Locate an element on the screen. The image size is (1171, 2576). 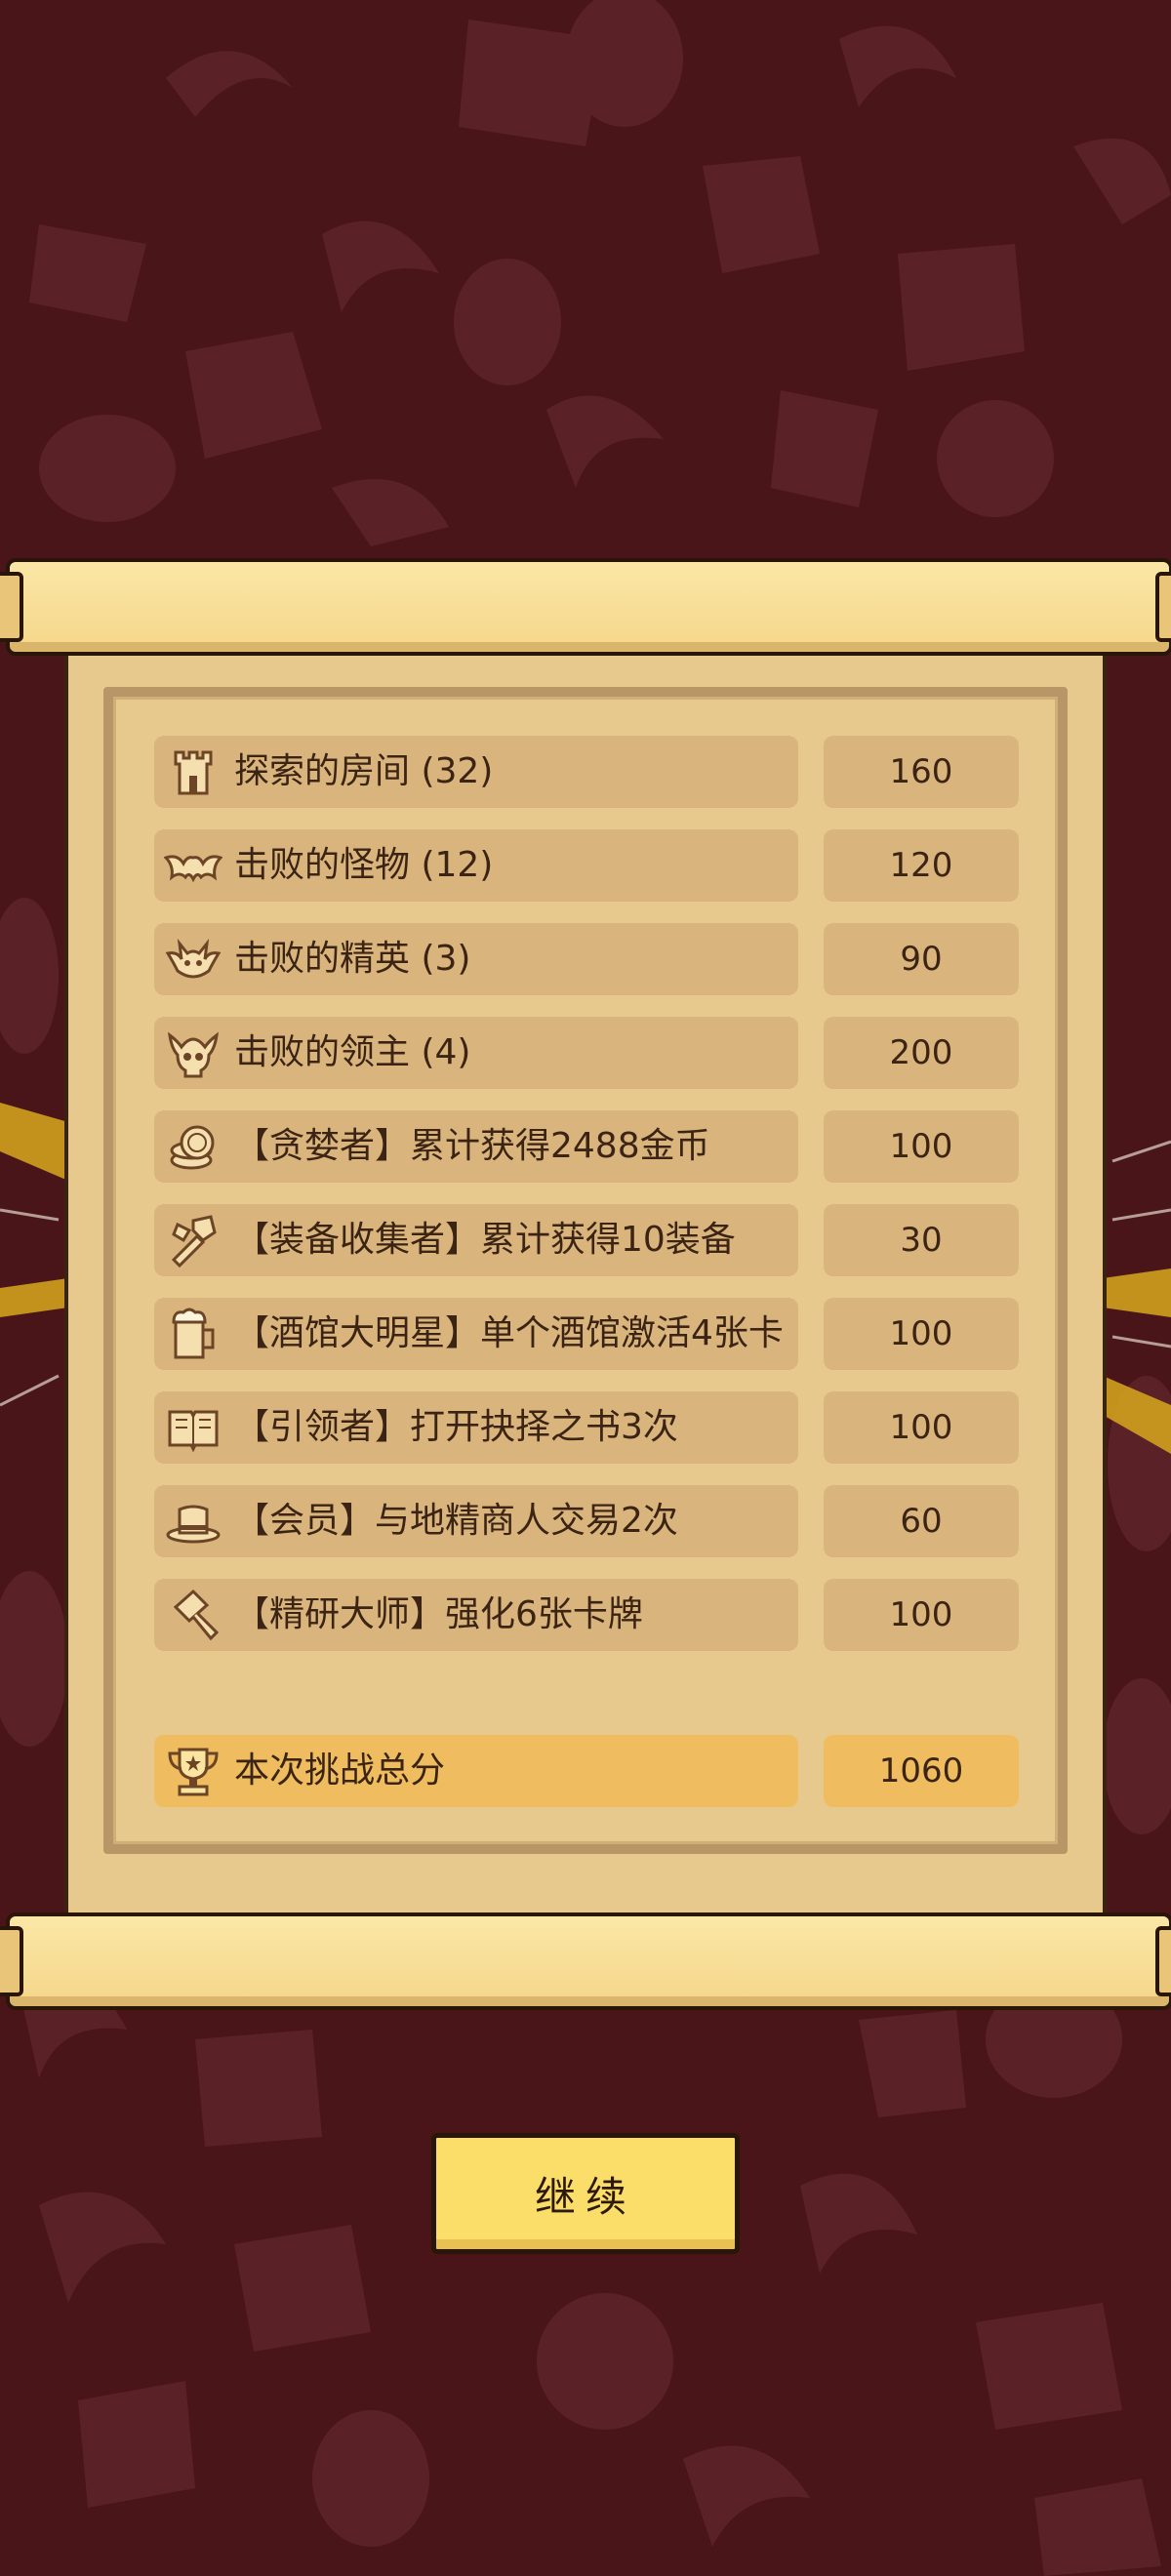
score-row-monsters: 击败的怪物 (12) 120 is located at coordinates (586, 865).